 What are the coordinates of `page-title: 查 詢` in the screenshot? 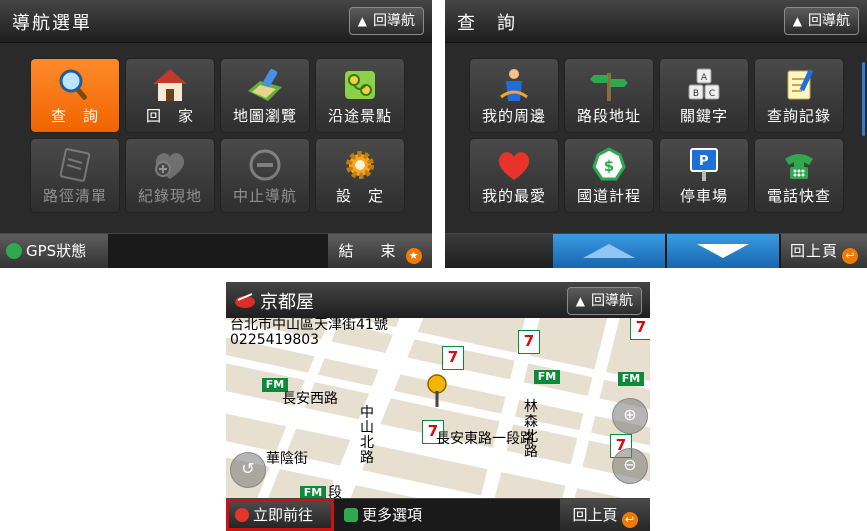 It's located at (487, 23).